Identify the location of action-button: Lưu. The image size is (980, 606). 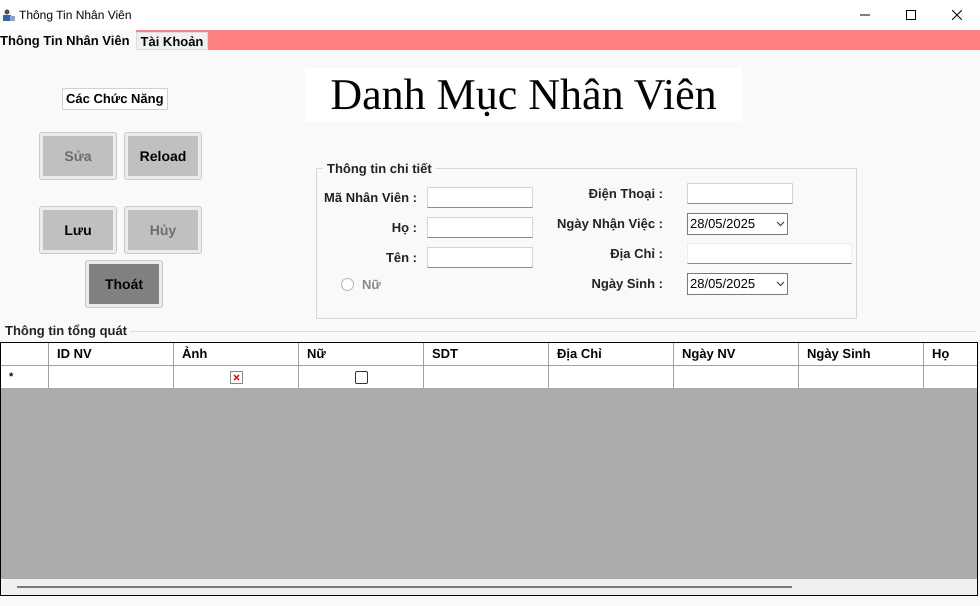
(78, 230).